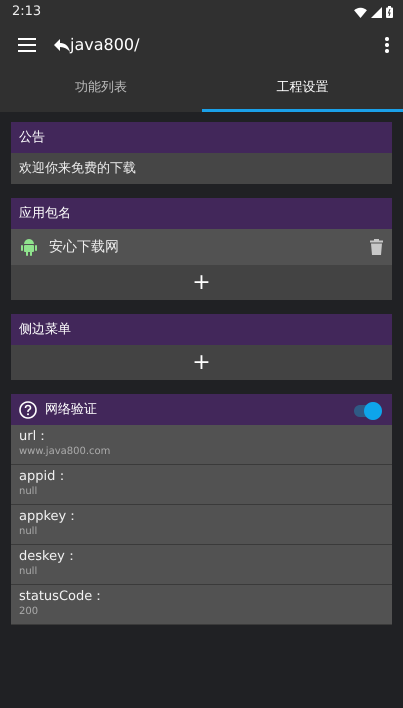 This screenshot has width=403, height=708. I want to click on path-title: java800/, so click(105, 45).